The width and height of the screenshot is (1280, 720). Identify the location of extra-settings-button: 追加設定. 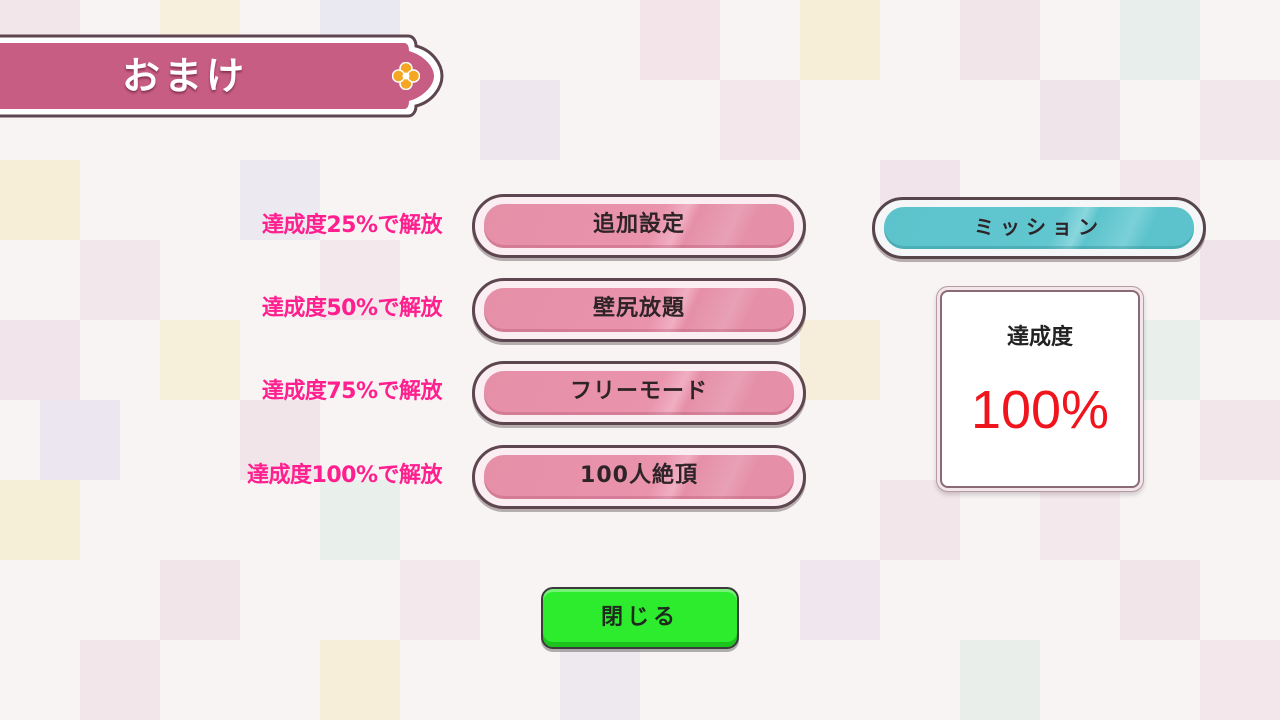
(639, 226).